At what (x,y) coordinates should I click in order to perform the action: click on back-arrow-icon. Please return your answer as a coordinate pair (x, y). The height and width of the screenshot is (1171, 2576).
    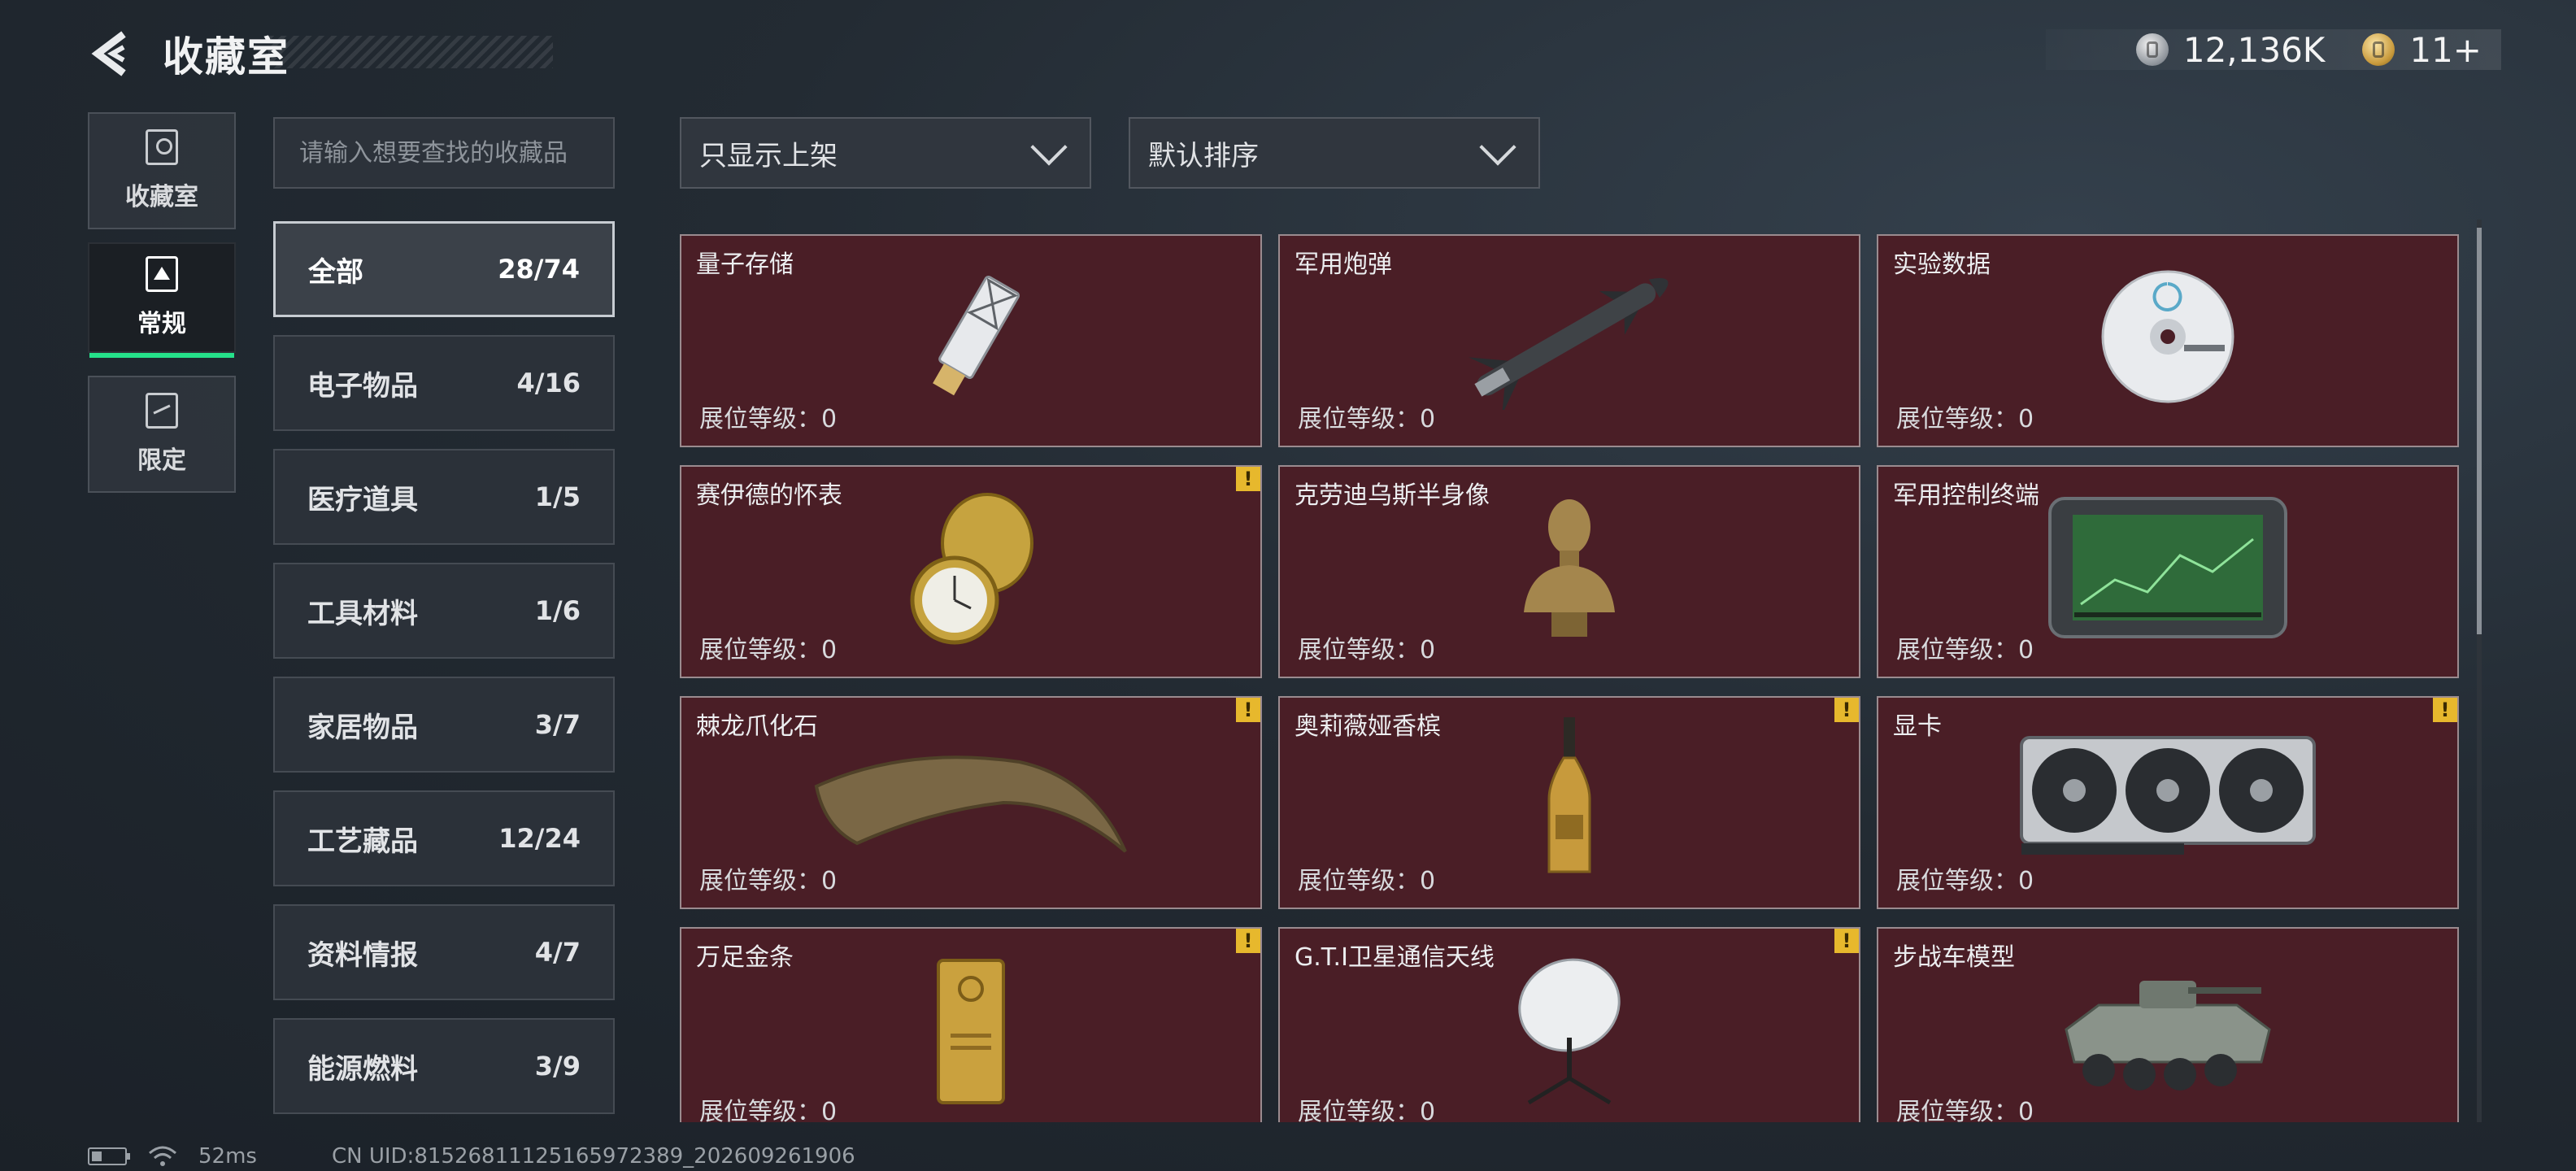
    Looking at the image, I should click on (113, 54).